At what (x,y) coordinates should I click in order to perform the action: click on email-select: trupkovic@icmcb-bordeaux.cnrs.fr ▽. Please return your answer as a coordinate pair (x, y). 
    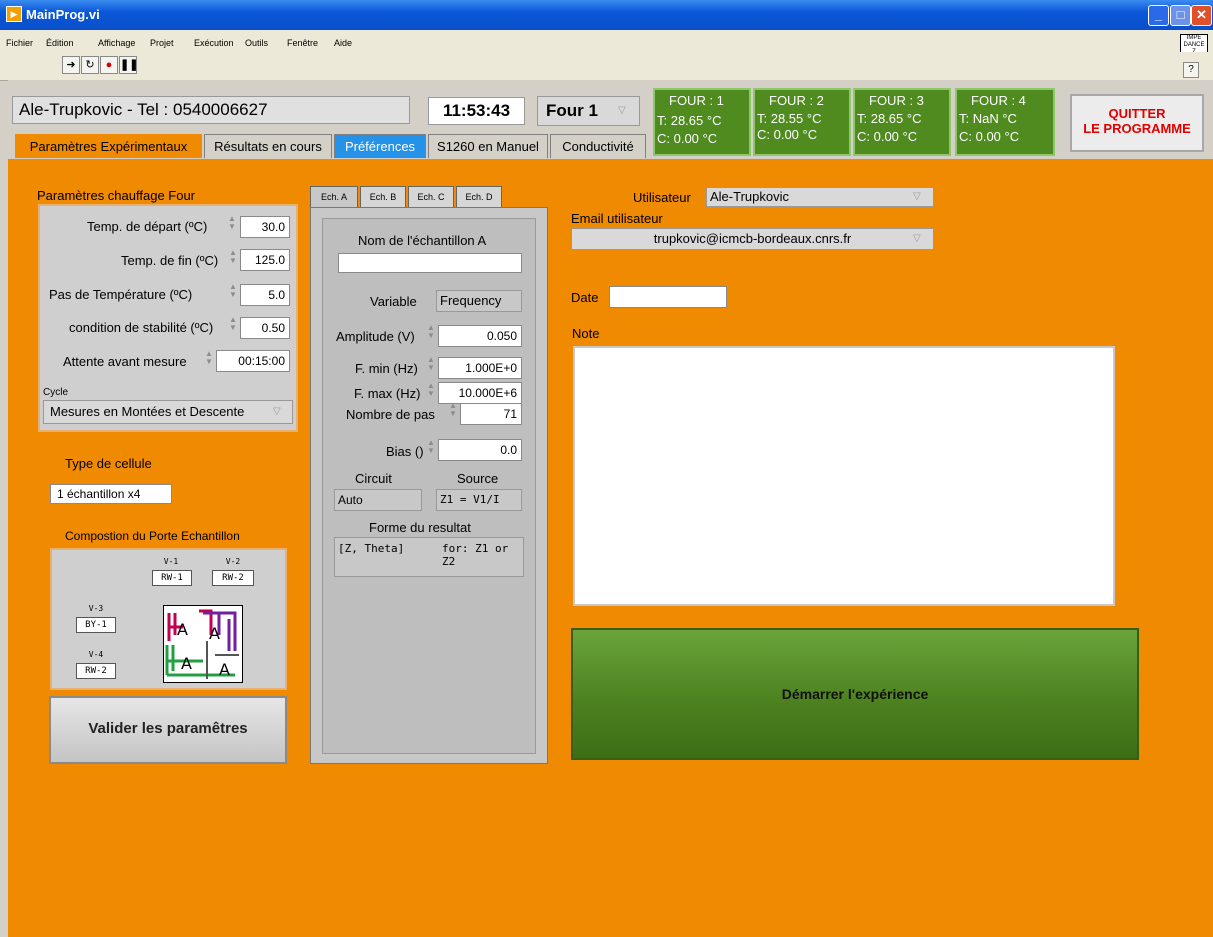
    Looking at the image, I should click on (752, 239).